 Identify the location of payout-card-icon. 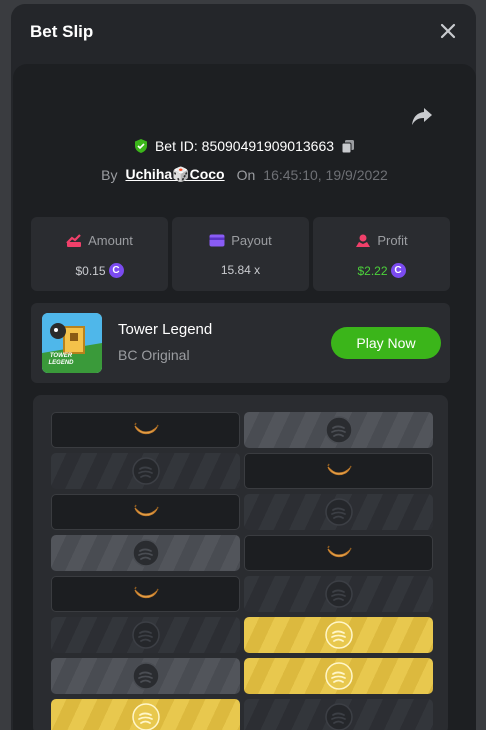
(217, 240).